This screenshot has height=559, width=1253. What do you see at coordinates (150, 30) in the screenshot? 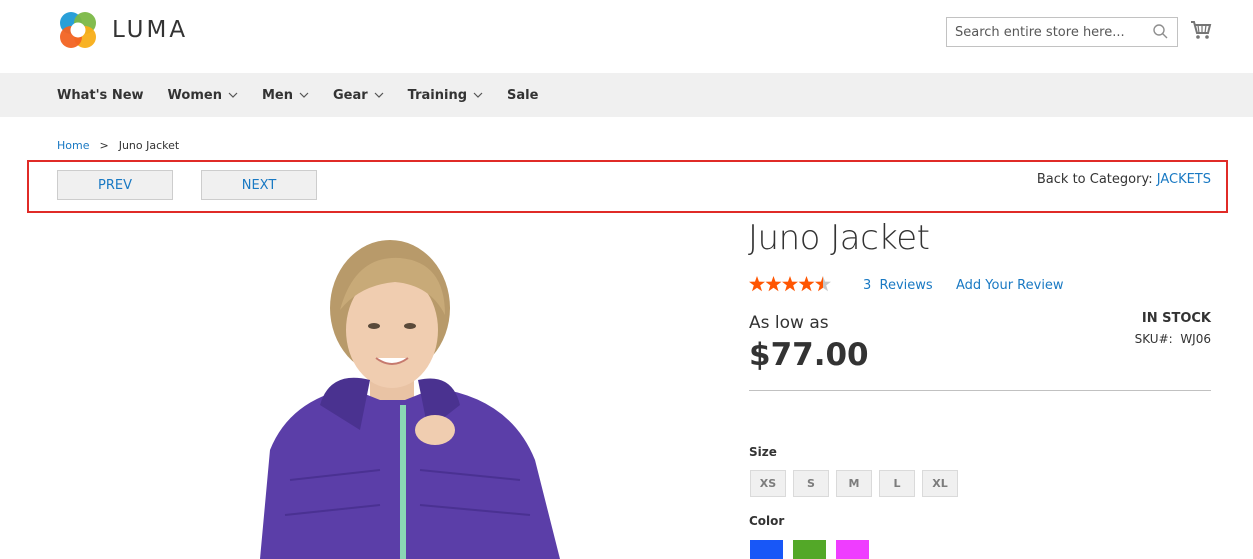
I see `logo-text: LUMA` at bounding box center [150, 30].